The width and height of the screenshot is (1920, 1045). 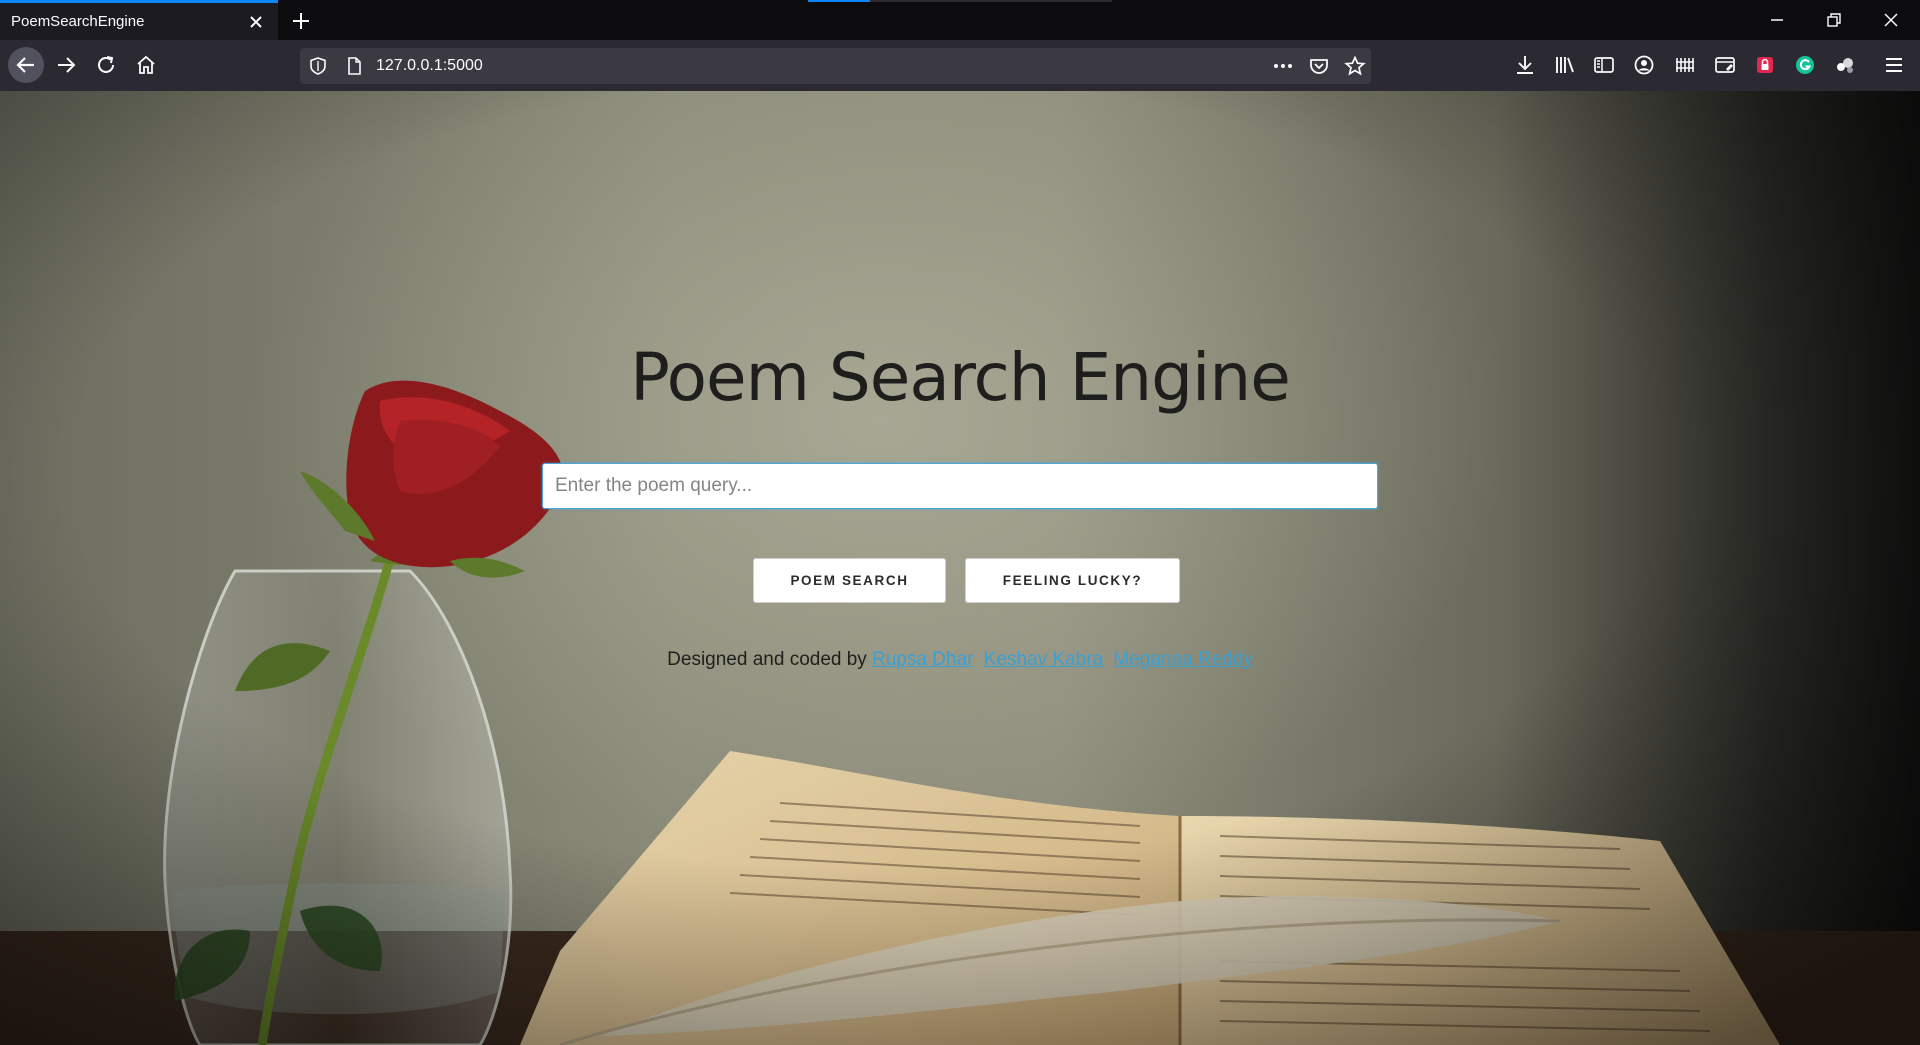 I want to click on restore-icon, so click(x=1834, y=20).